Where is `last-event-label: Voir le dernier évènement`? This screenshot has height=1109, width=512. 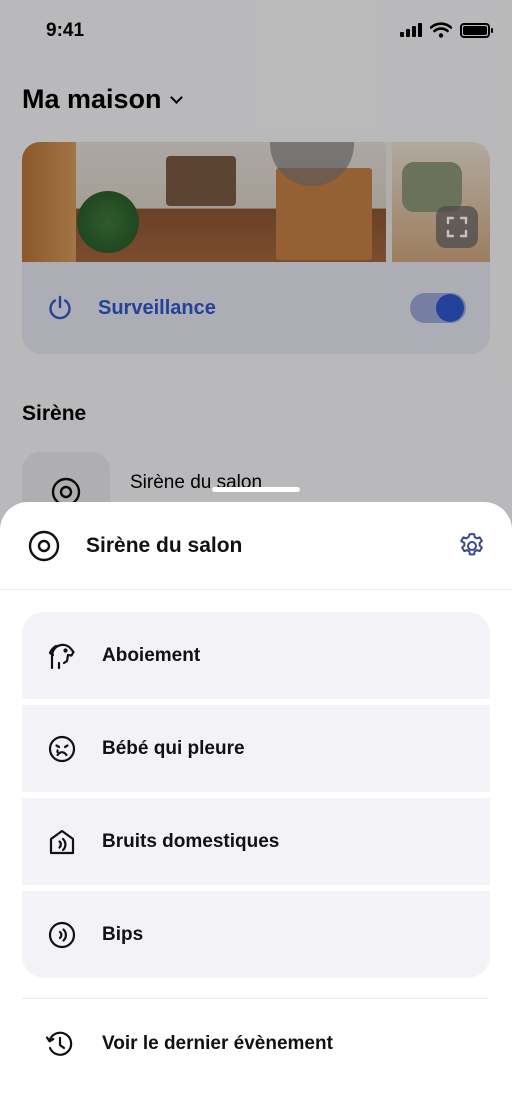 last-event-label: Voir le dernier évènement is located at coordinates (217, 1043).